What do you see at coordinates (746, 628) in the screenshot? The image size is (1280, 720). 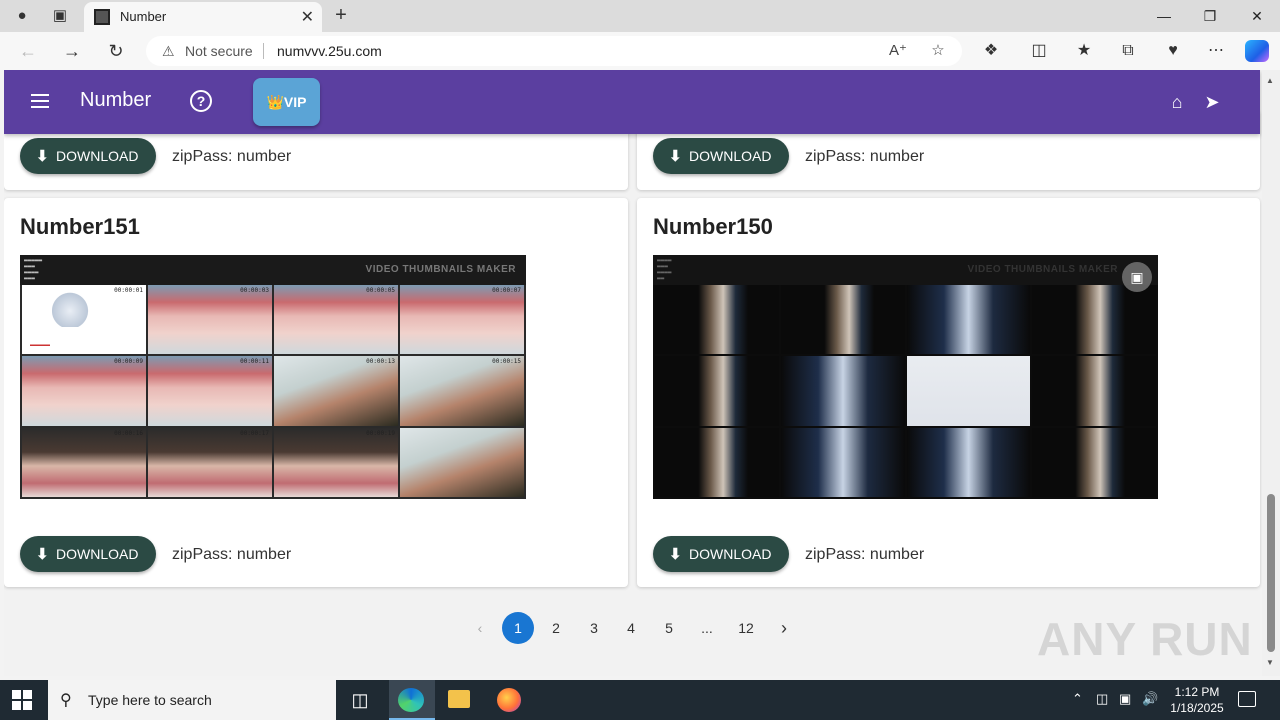 I see `page-12: 12` at bounding box center [746, 628].